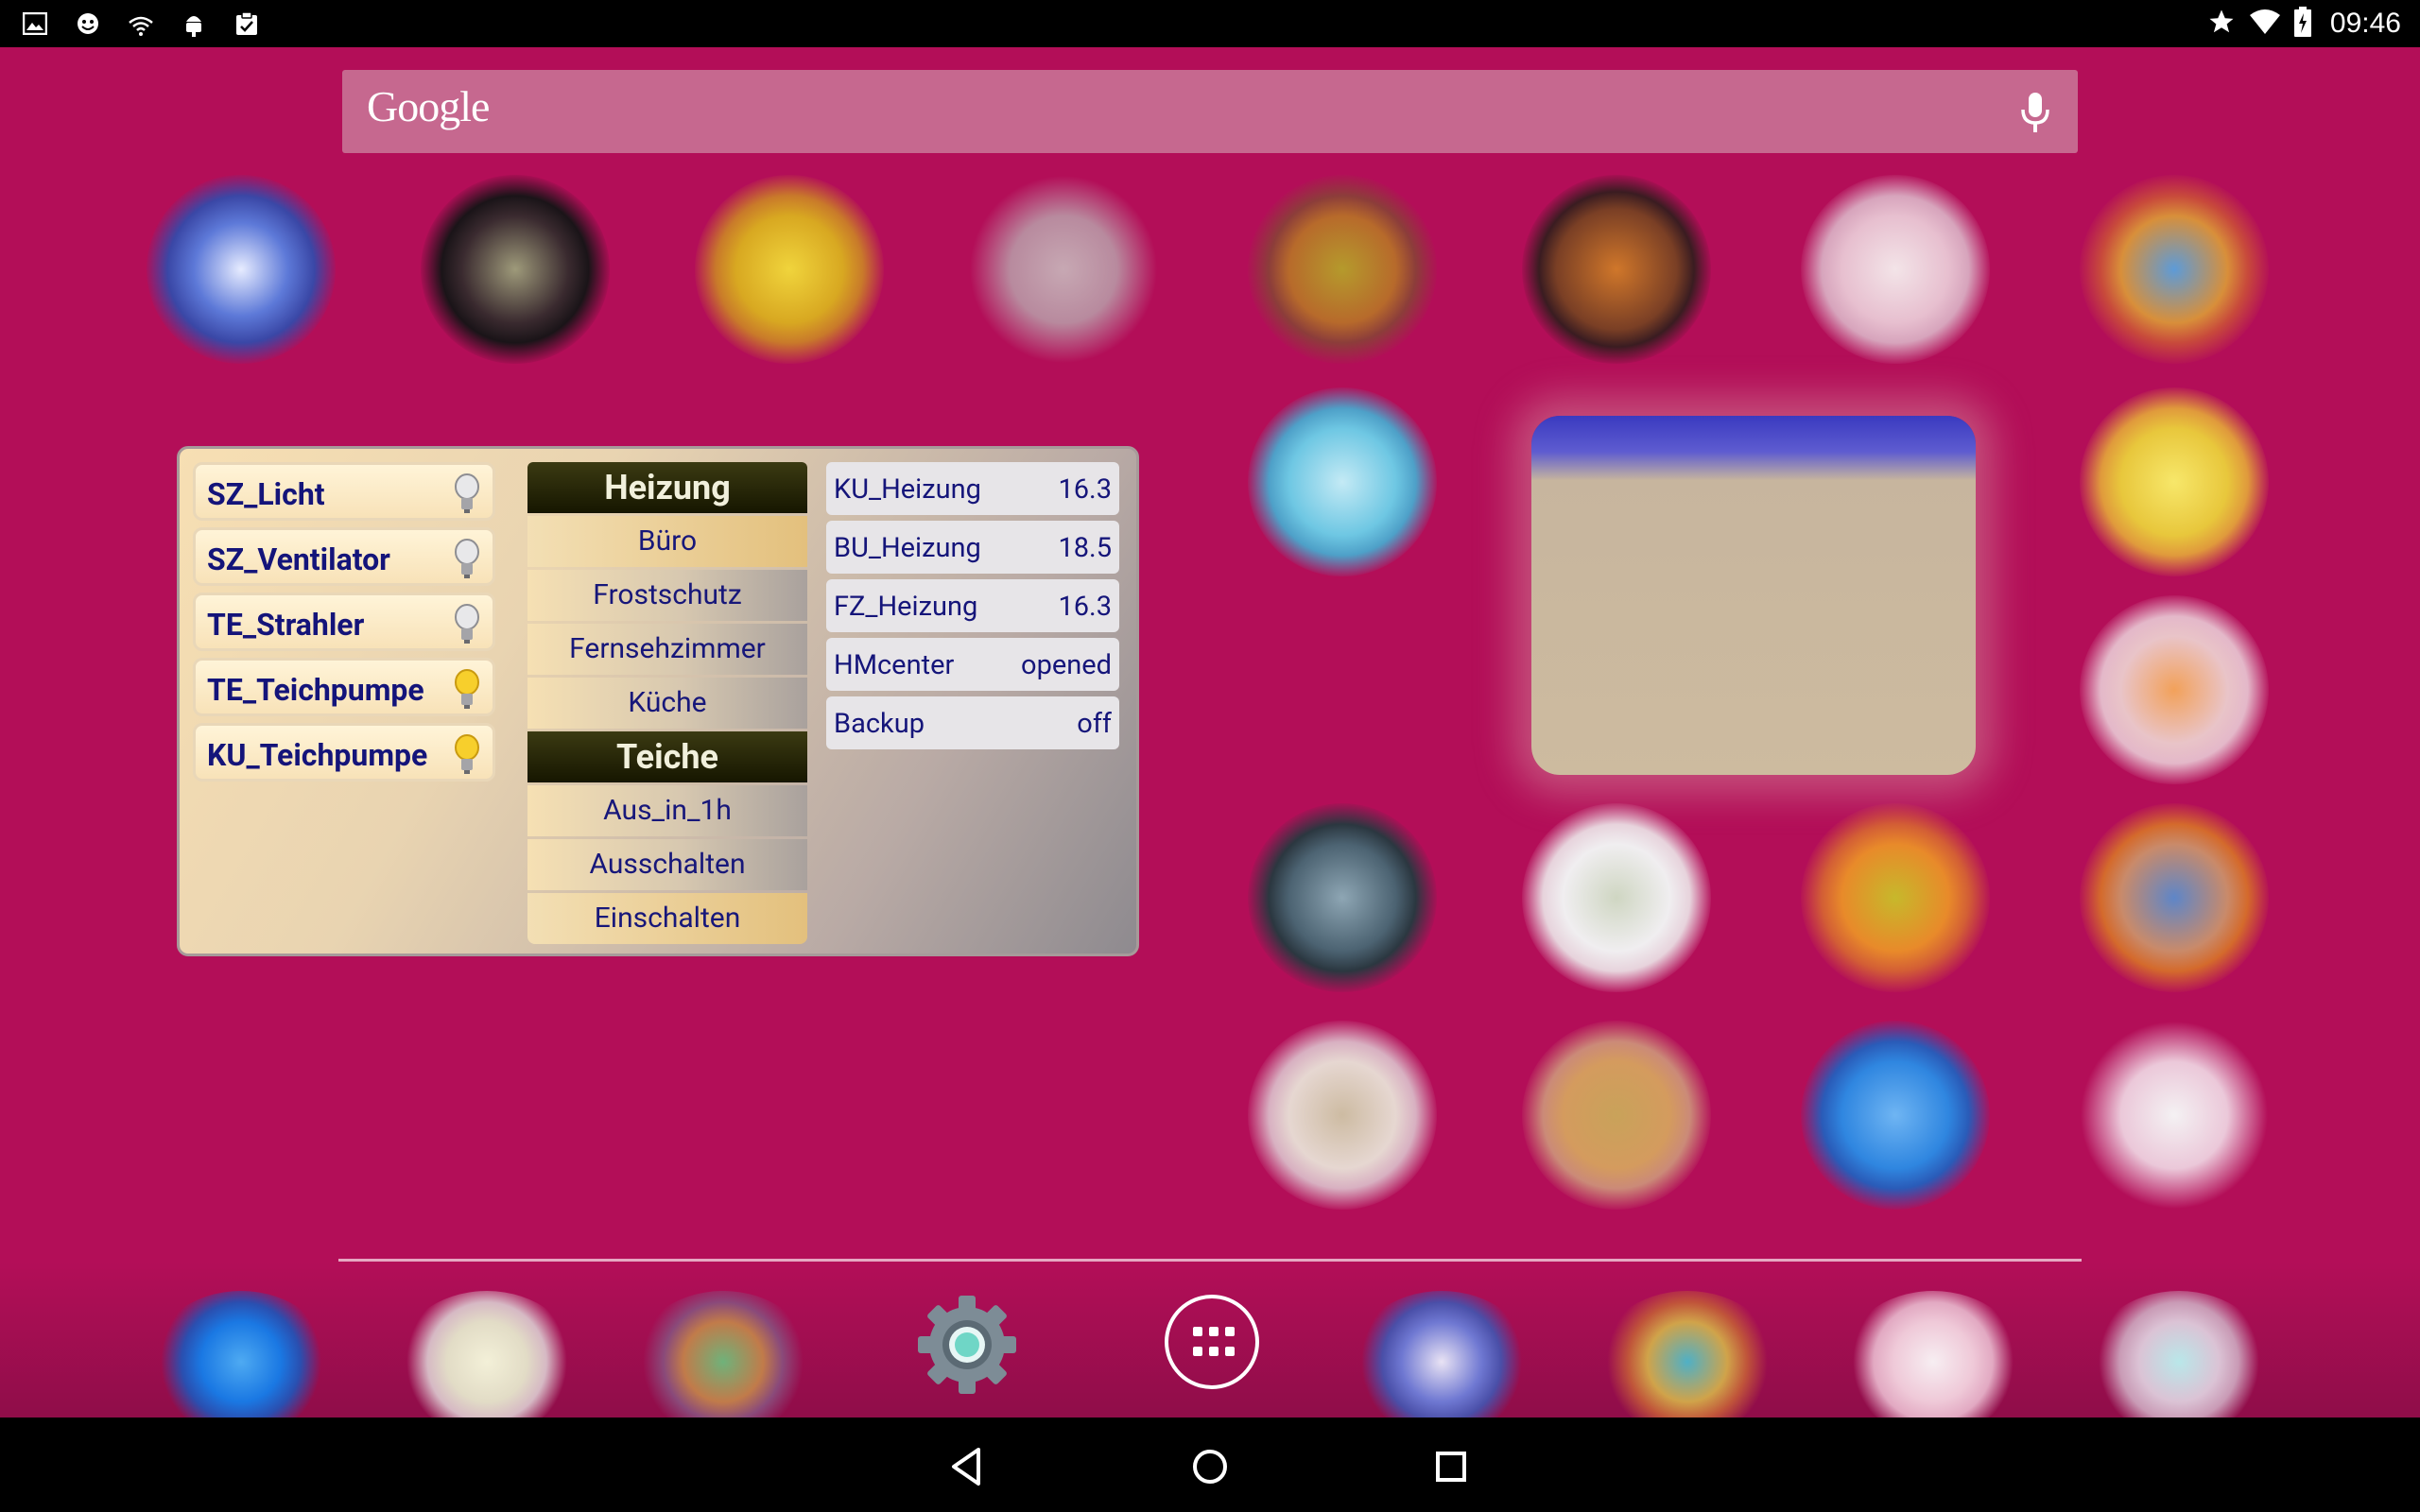 The height and width of the screenshot is (1512, 2420). I want to click on value-row: KU_Heizung 16.3, so click(972, 488).